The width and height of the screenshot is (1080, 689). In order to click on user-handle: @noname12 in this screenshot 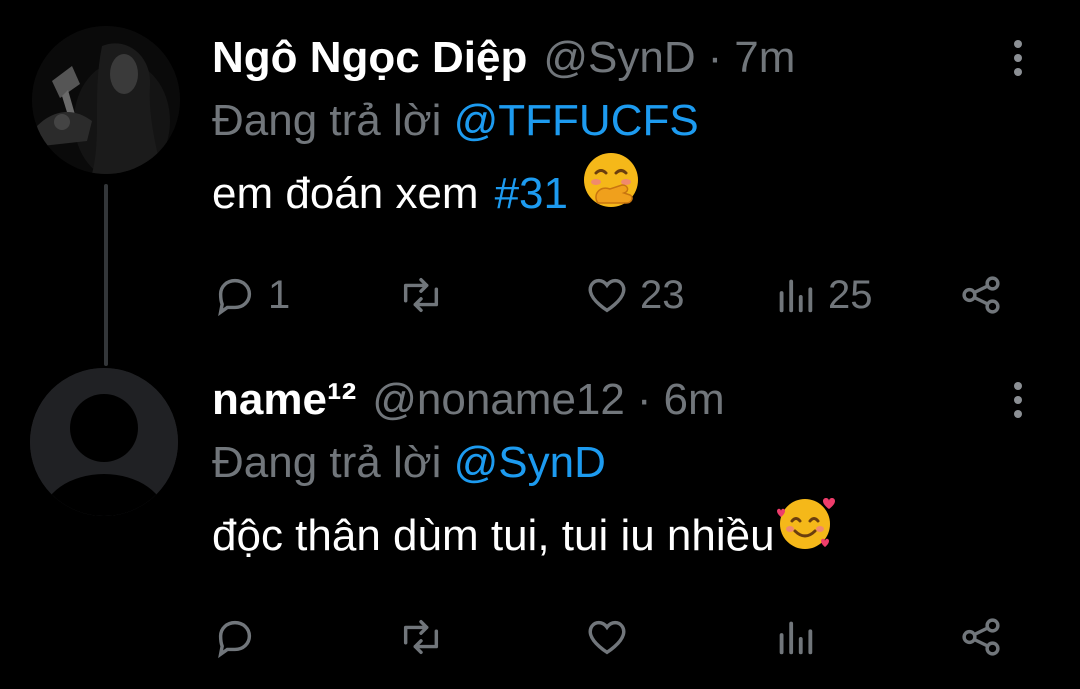, I will do `click(498, 400)`.